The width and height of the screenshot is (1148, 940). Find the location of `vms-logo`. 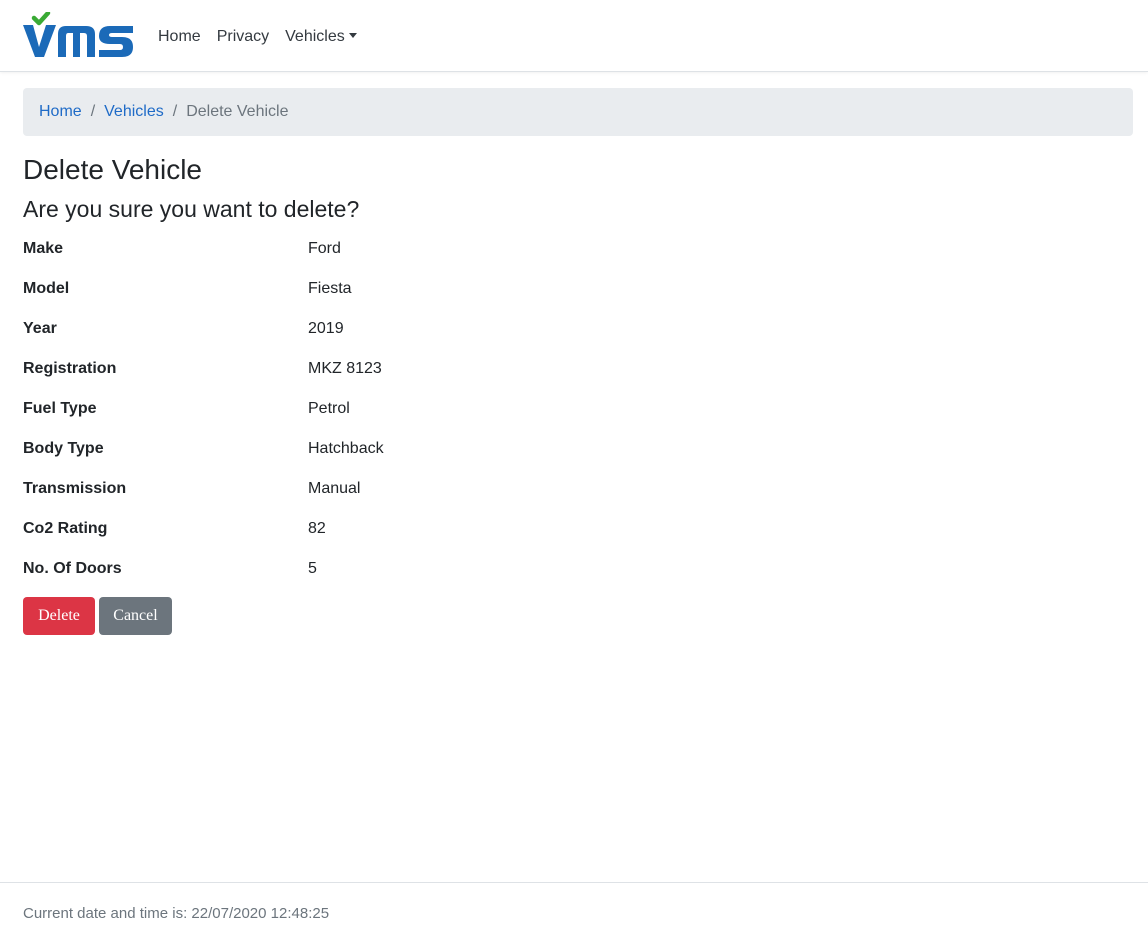

vms-logo is located at coordinates (78, 36).